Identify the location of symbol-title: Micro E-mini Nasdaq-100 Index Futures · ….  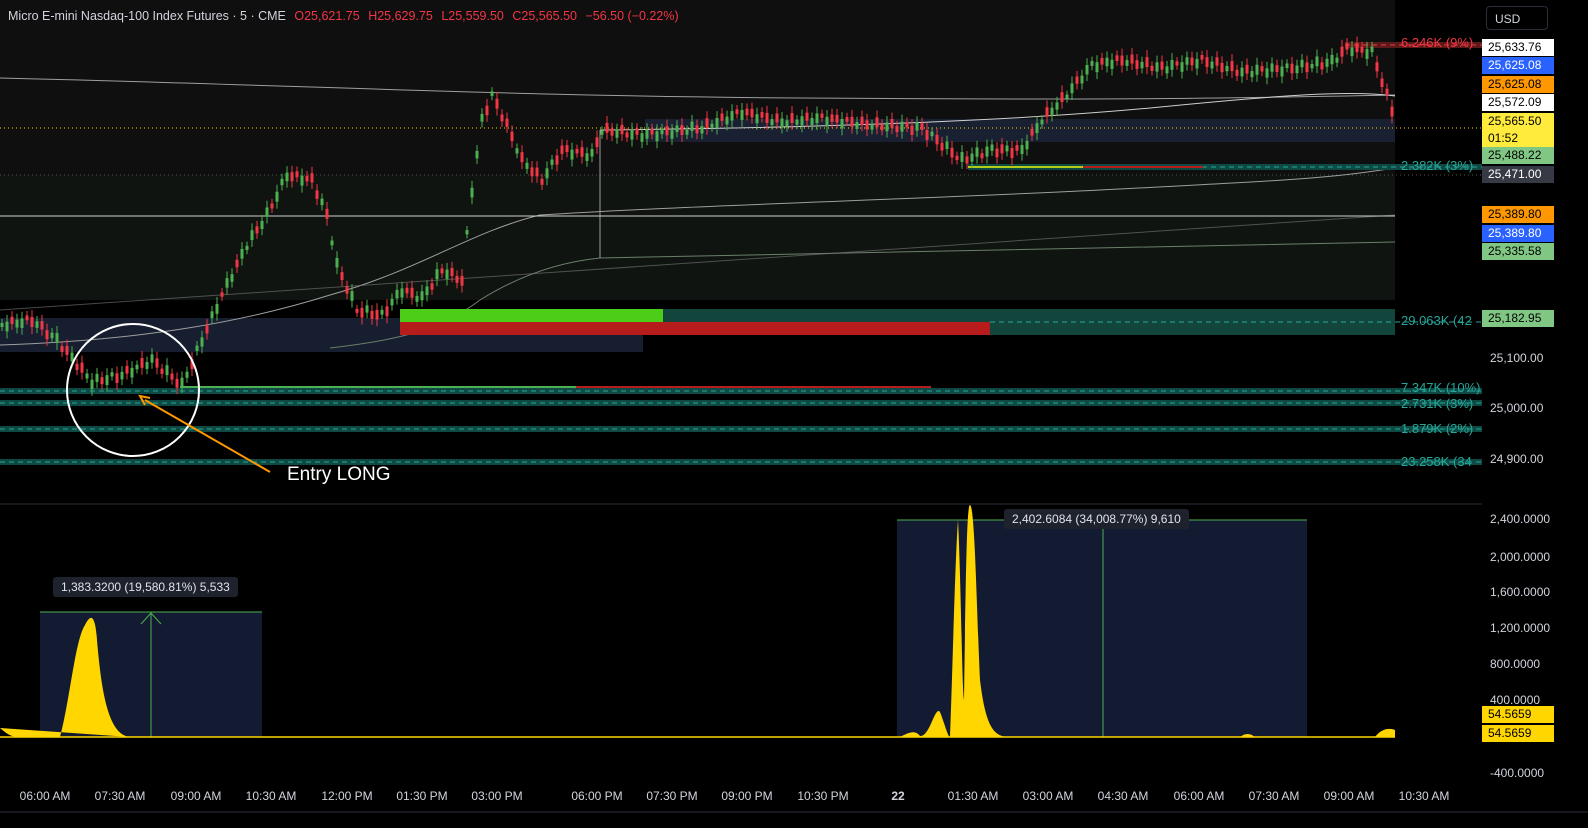
(147, 16).